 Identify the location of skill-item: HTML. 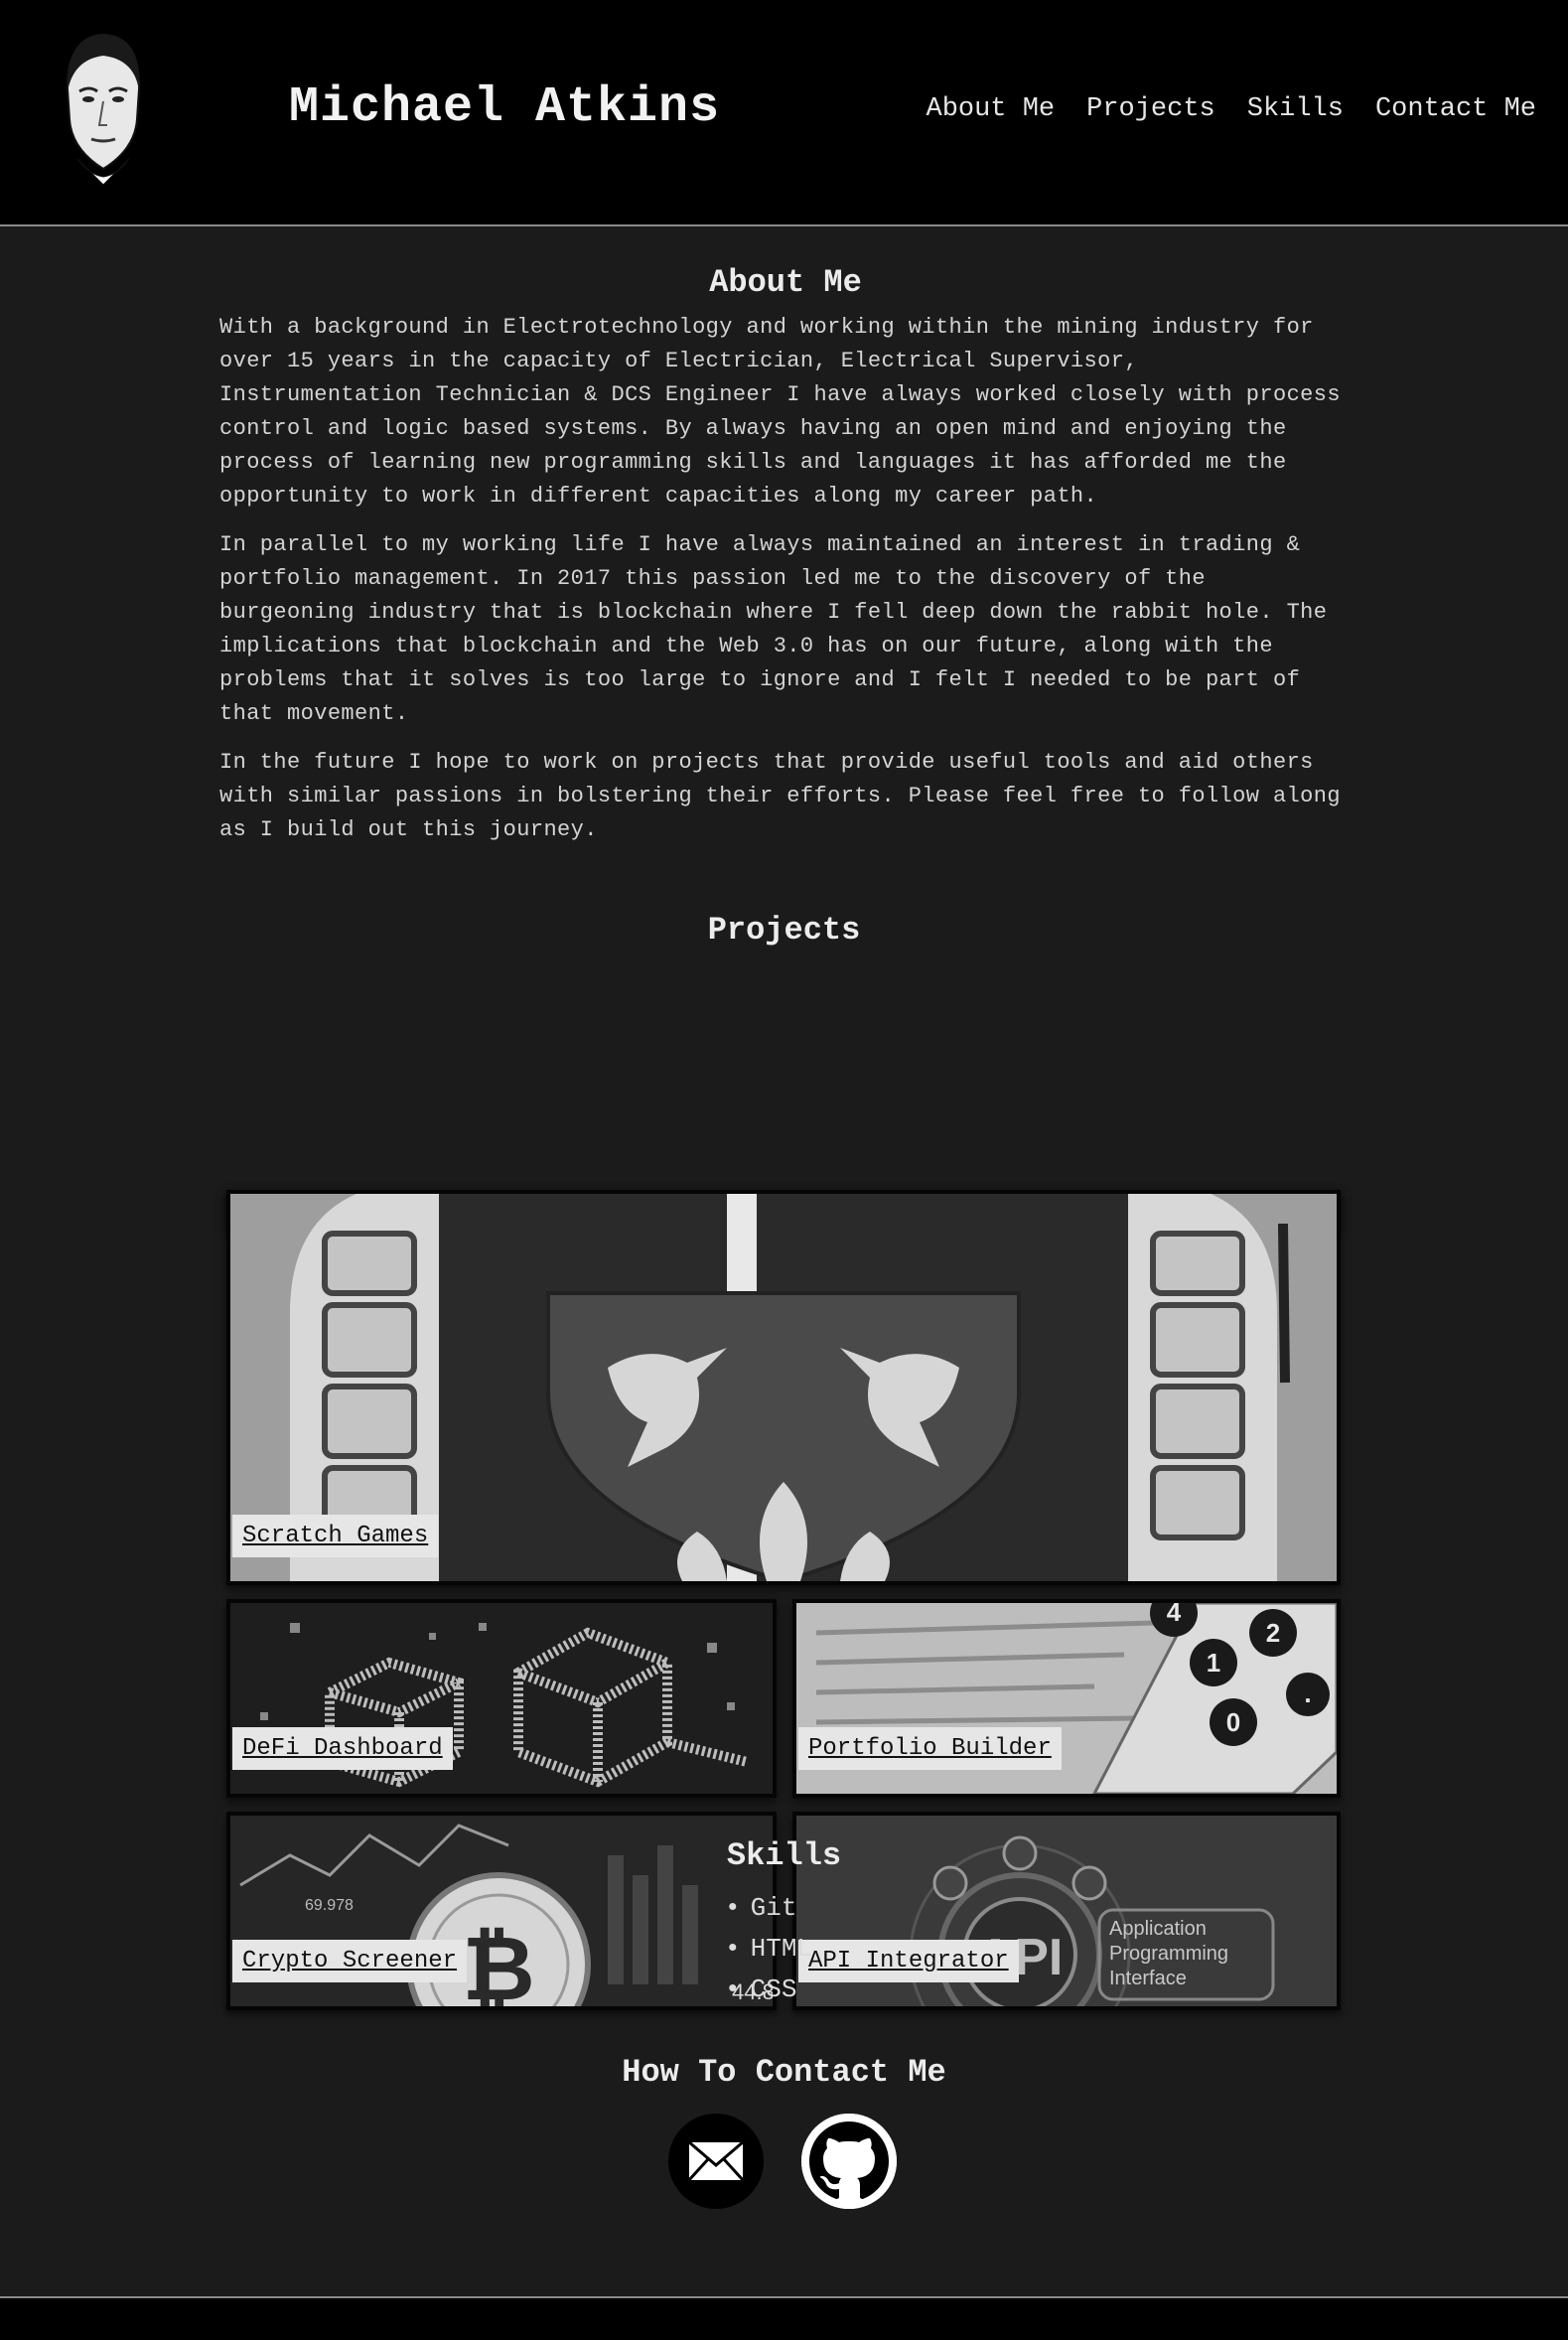
(1146, 1949).